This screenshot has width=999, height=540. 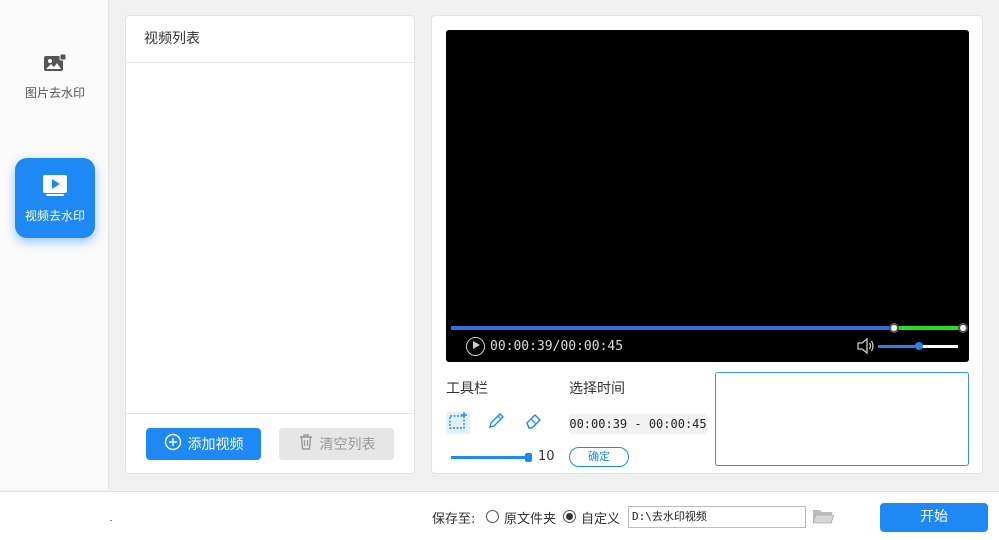 I want to click on brush-size-slider, so click(x=490, y=457).